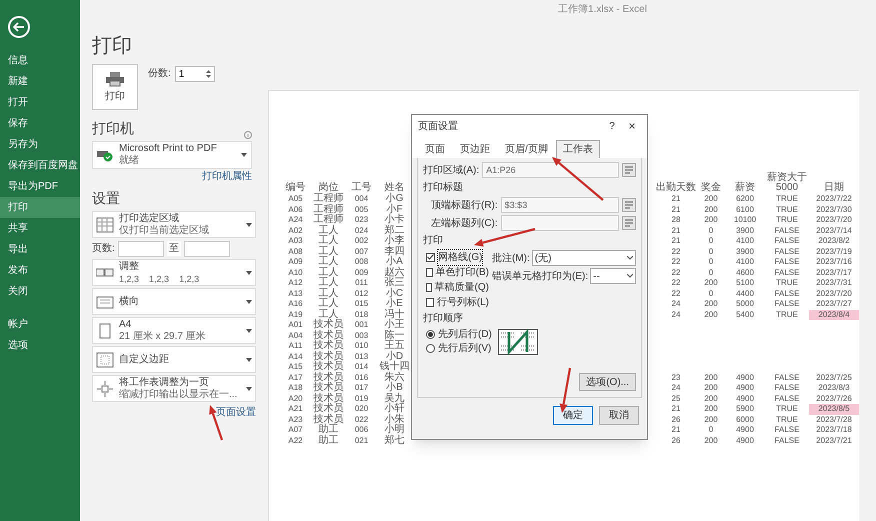 The width and height of the screenshot is (876, 521). Describe the element at coordinates (443, 187) in the screenshot. I see `group-heading: 打印标题` at that location.